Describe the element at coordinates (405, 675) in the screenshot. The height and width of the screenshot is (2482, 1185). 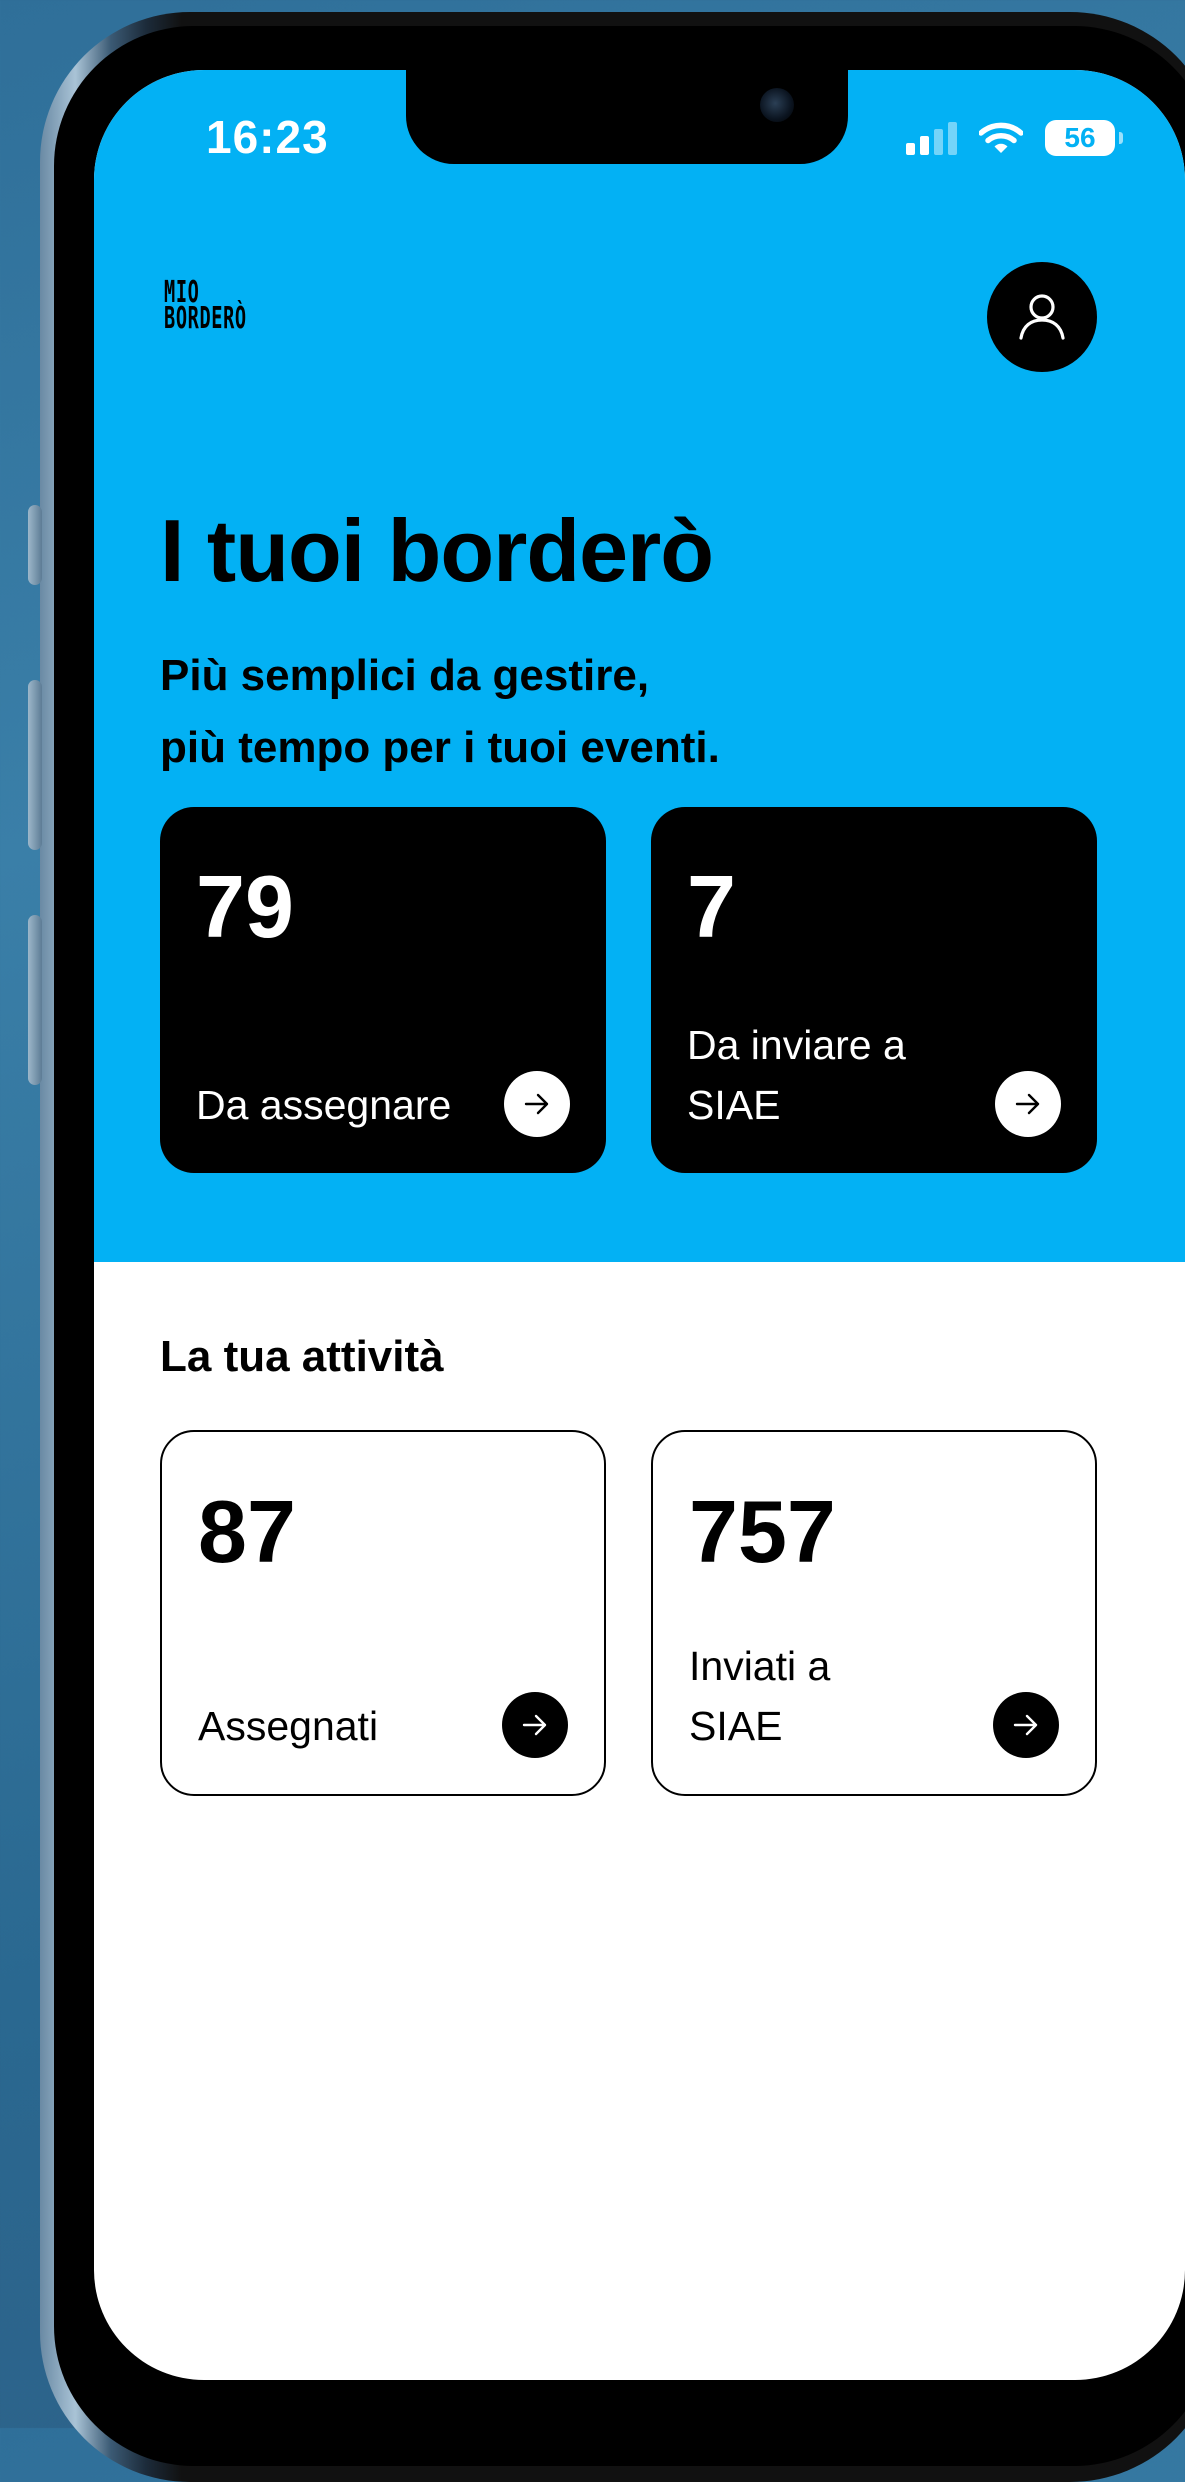
I see `subtitle-line1: Più semplici da gestire,` at that location.